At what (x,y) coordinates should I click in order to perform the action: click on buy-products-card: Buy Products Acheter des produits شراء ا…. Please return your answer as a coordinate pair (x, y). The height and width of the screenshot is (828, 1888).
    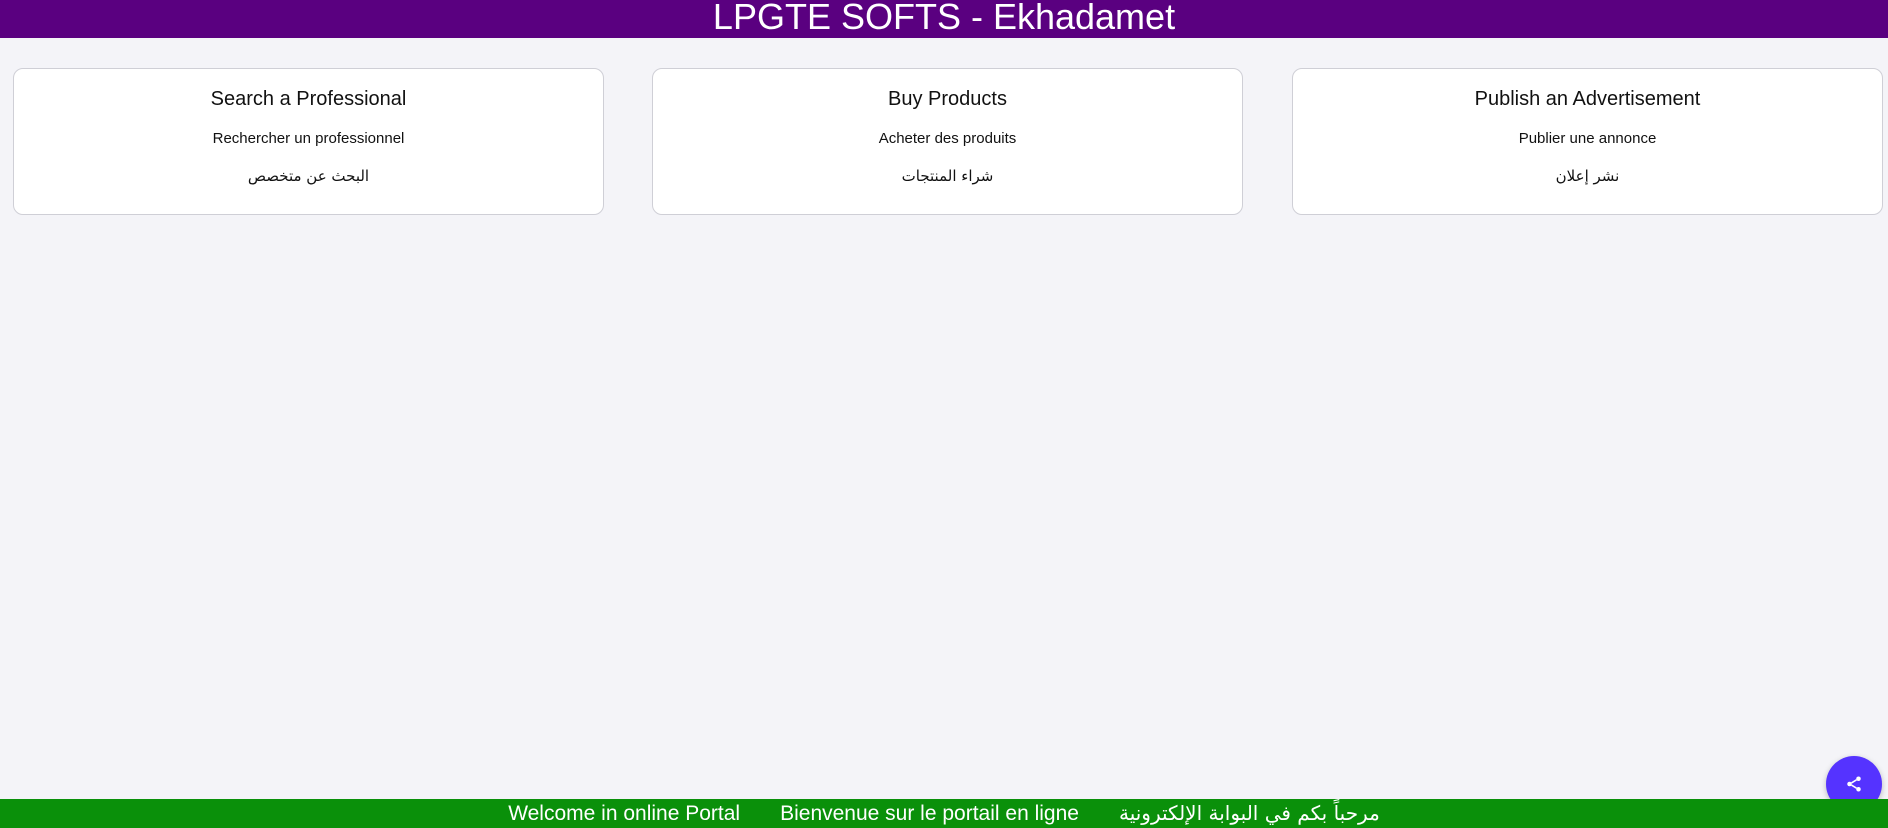
    Looking at the image, I should click on (947, 141).